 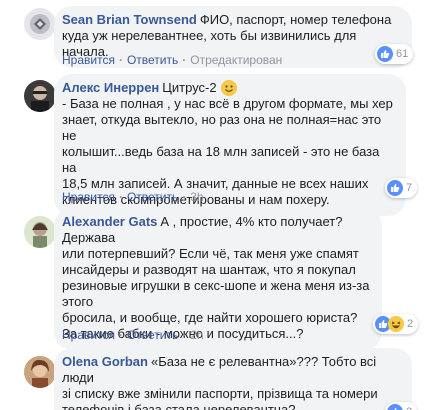 I want to click on comment-actions: Нравится · Ответить · 2h, so click(x=133, y=335).